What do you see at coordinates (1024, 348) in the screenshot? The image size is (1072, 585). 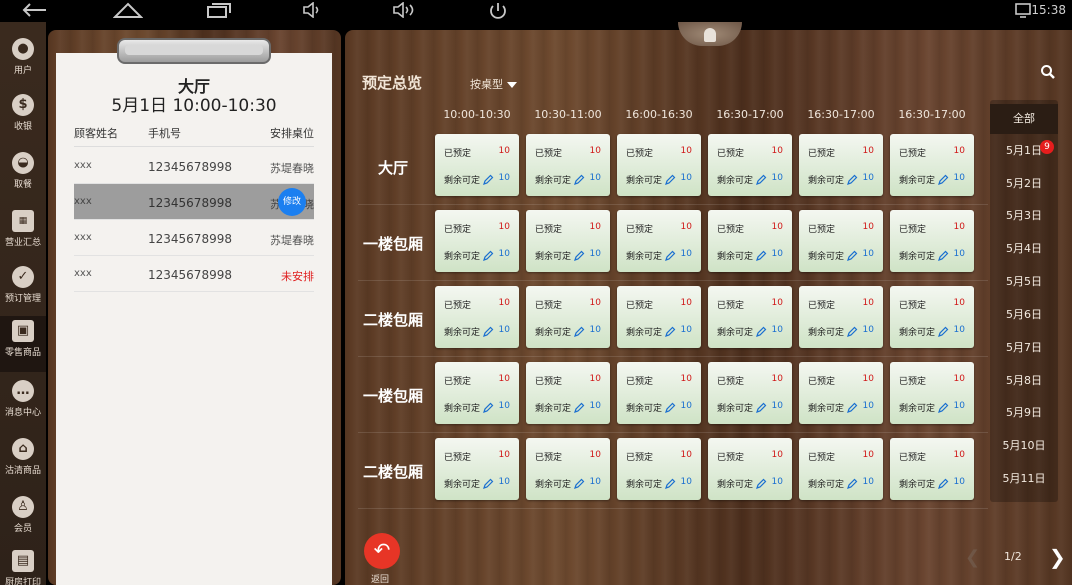 I see `date-item: 5月7日` at bounding box center [1024, 348].